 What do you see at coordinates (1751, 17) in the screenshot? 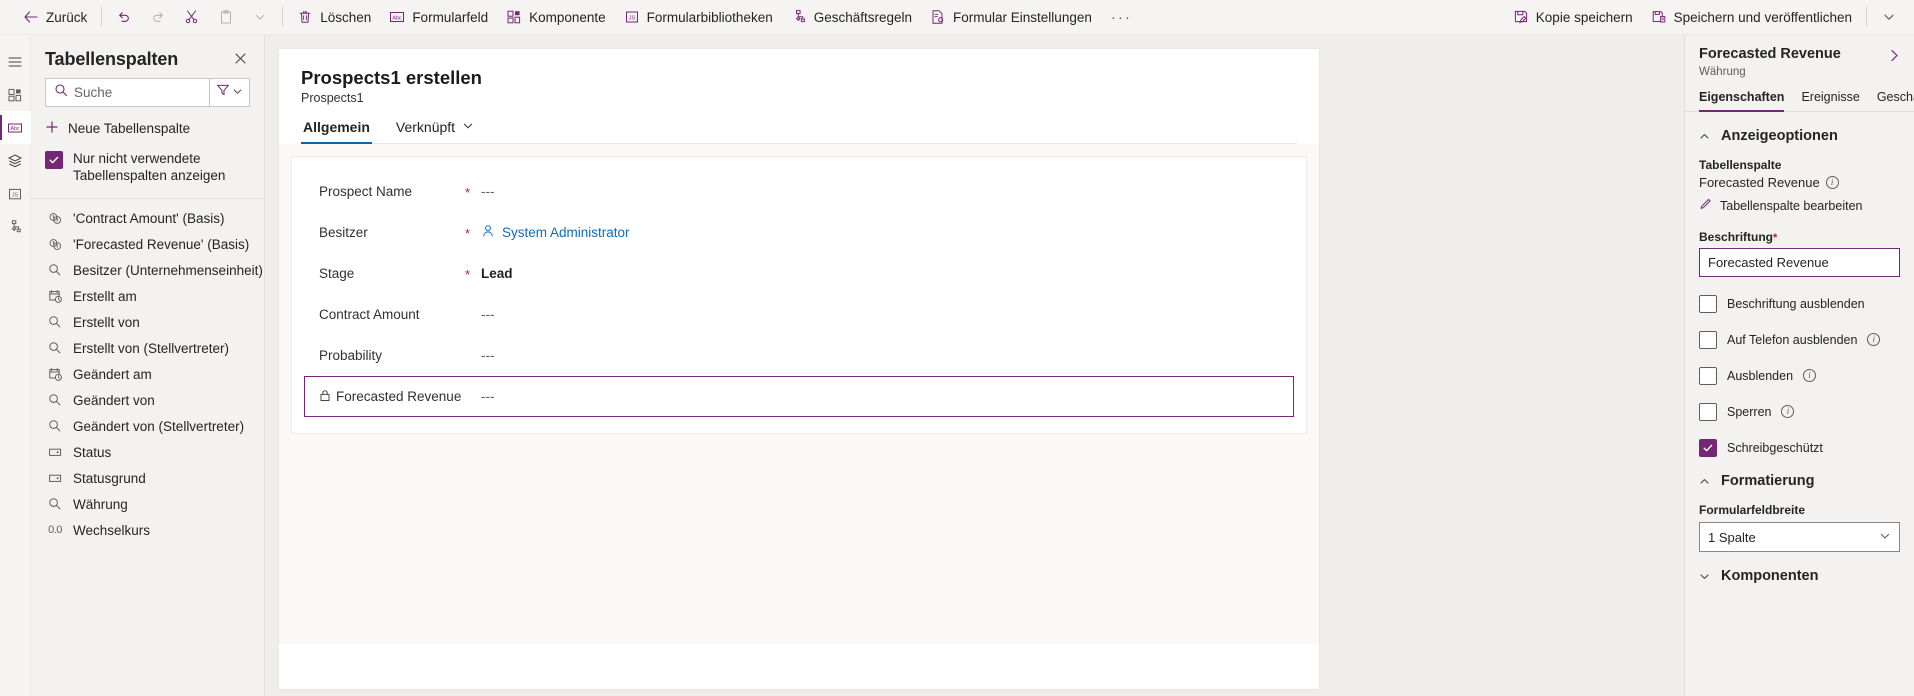
I see `save-and-publish-button: Speichern und veröffentlichen` at bounding box center [1751, 17].